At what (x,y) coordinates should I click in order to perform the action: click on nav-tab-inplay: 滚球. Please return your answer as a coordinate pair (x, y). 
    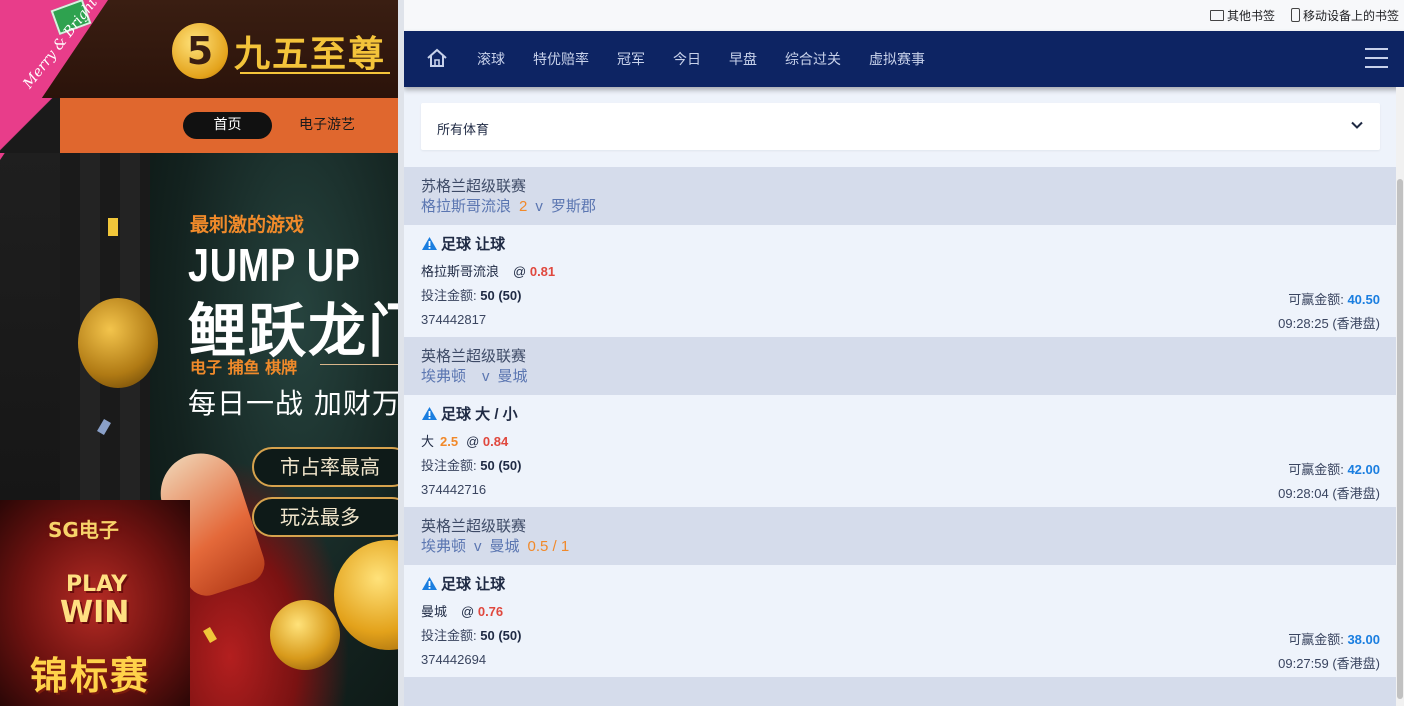
    Looking at the image, I should click on (491, 59).